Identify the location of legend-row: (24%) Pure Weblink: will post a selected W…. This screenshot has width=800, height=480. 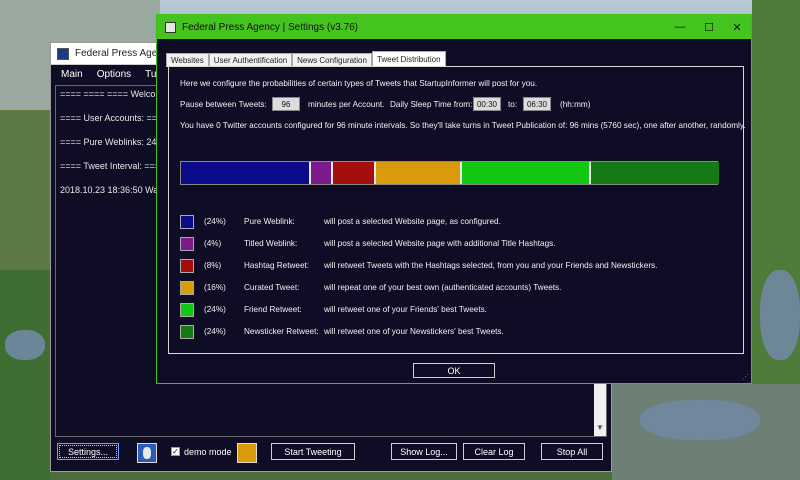
(460, 223).